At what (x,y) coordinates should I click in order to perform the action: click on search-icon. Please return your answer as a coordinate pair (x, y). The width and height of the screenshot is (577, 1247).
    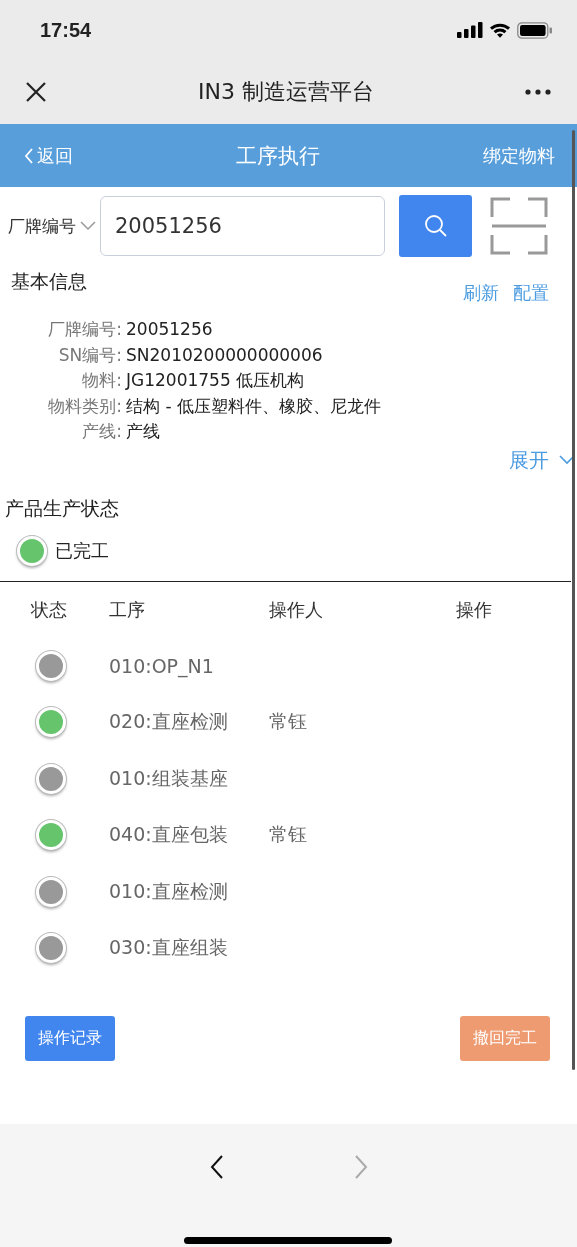
    Looking at the image, I should click on (435, 226).